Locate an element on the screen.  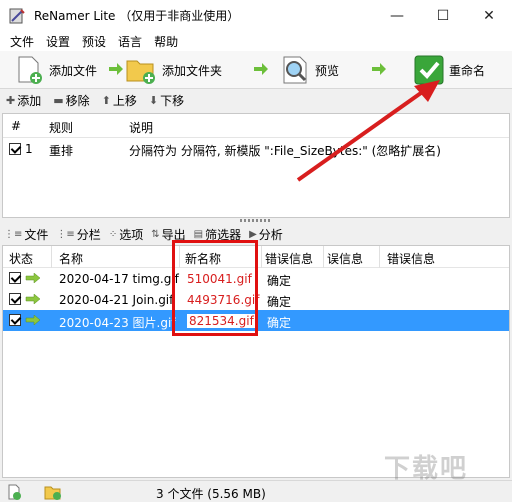
remove-rule-button: ▬ 移除 is located at coordinates (71, 100).